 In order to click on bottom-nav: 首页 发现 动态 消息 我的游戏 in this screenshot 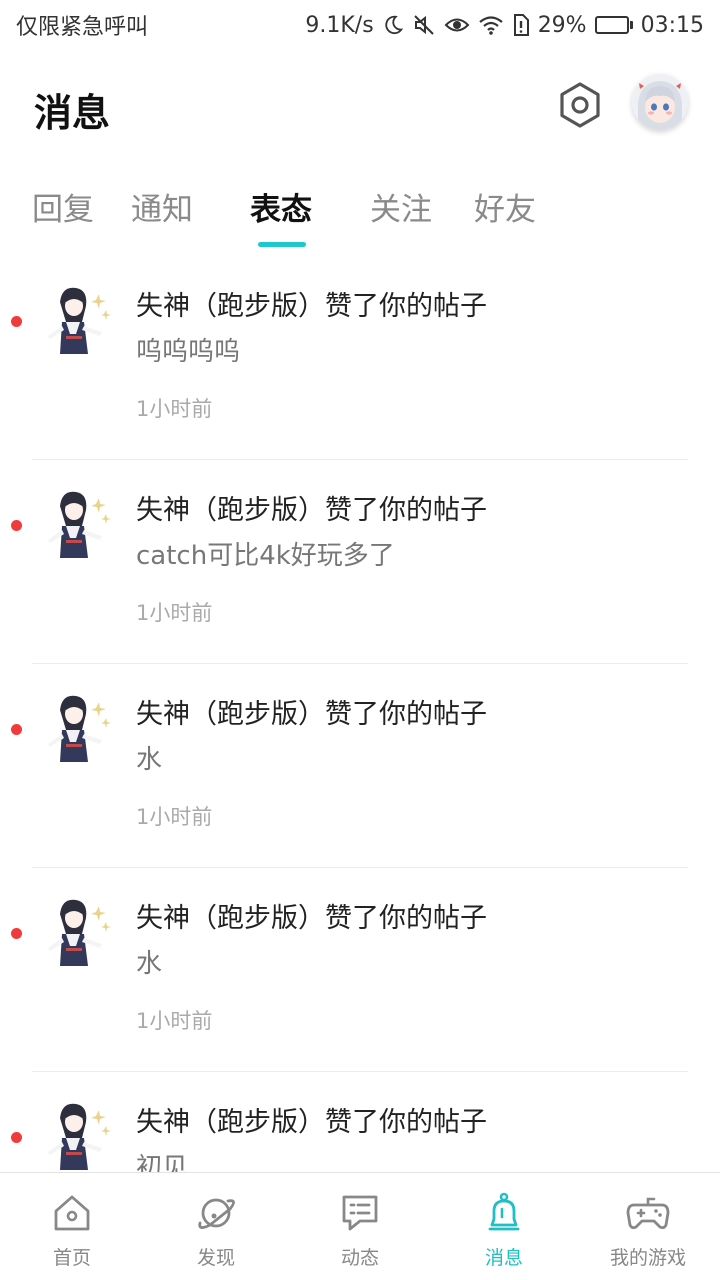, I will do `click(360, 1226)`.